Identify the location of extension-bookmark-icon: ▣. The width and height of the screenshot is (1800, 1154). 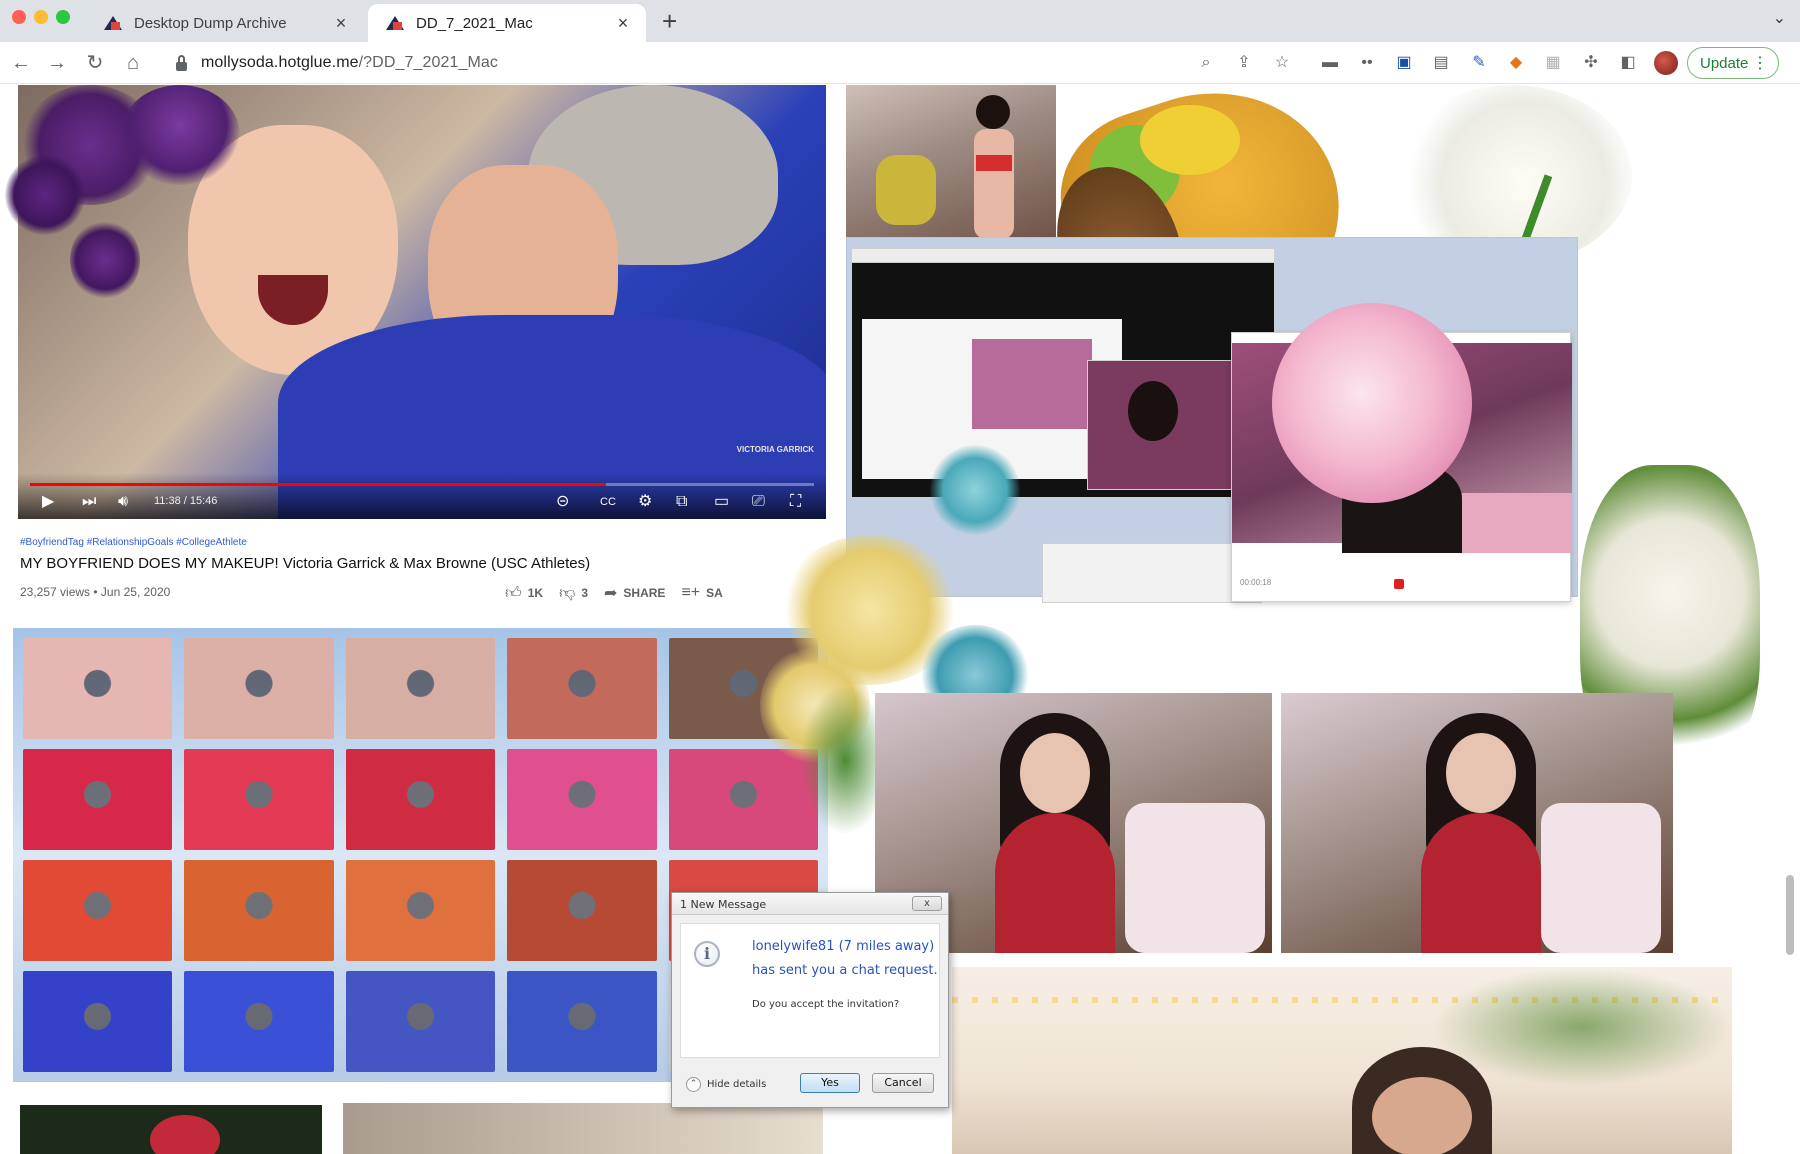
(1404, 63).